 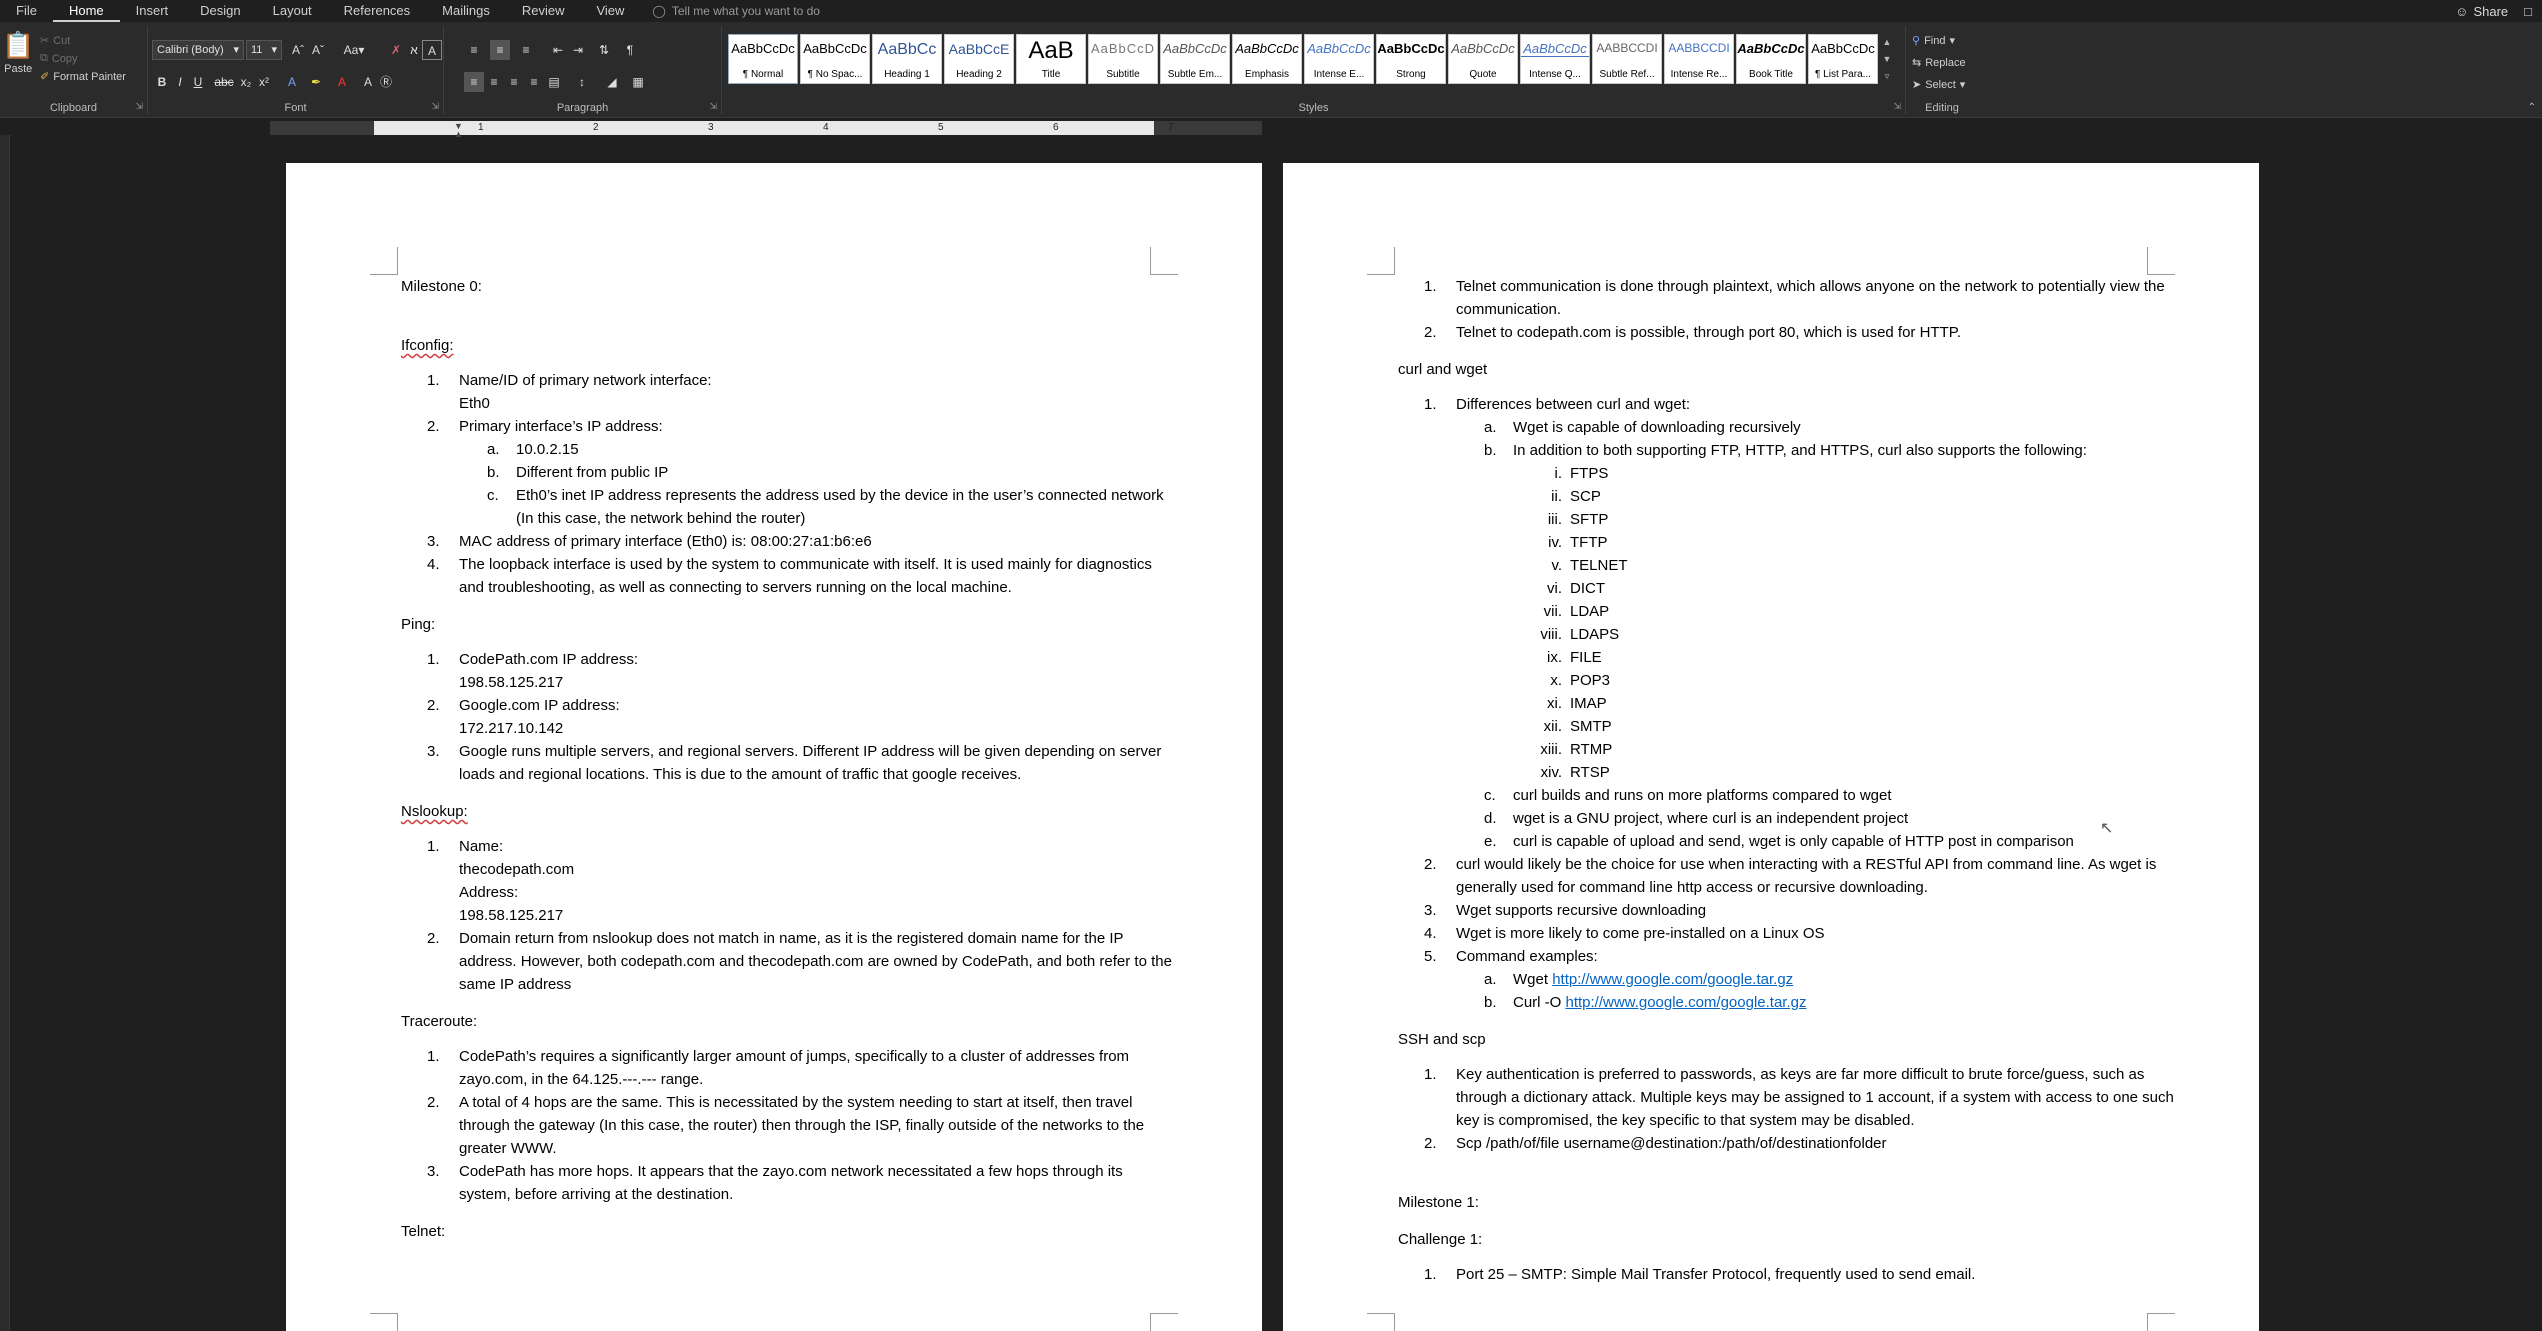 What do you see at coordinates (1897, 106) in the screenshot?
I see `styles-launcher-icon: ⇲` at bounding box center [1897, 106].